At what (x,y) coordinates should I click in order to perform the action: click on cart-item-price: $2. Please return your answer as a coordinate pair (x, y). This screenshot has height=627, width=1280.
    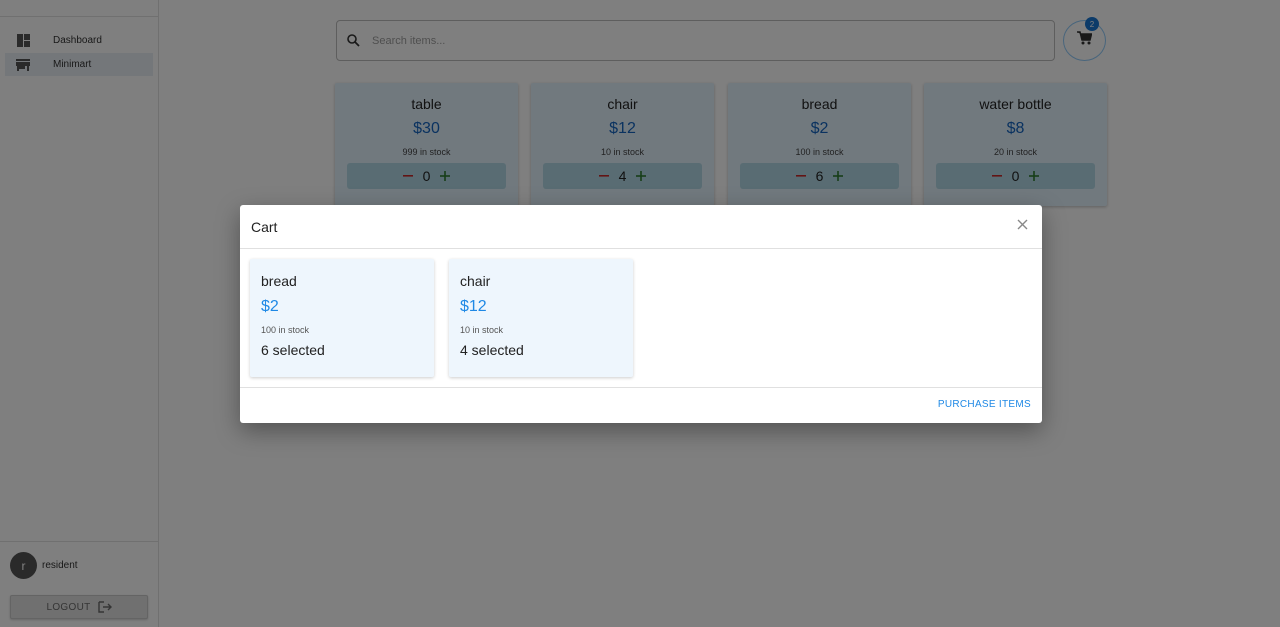
    Looking at the image, I should click on (270, 306).